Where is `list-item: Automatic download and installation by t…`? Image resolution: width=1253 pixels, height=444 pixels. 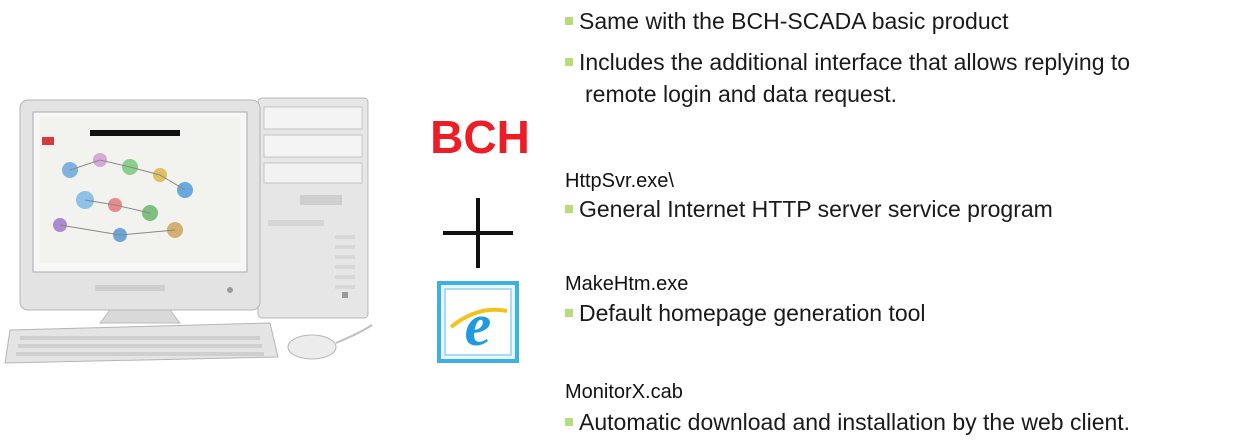
list-item: Automatic download and installation by t… is located at coordinates (847, 422).